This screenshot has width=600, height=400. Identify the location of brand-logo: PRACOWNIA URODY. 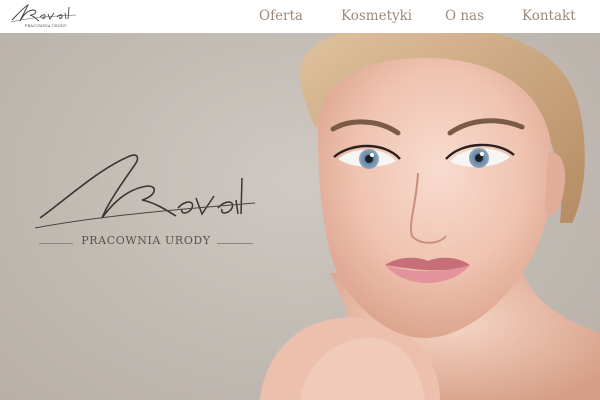
(43, 16).